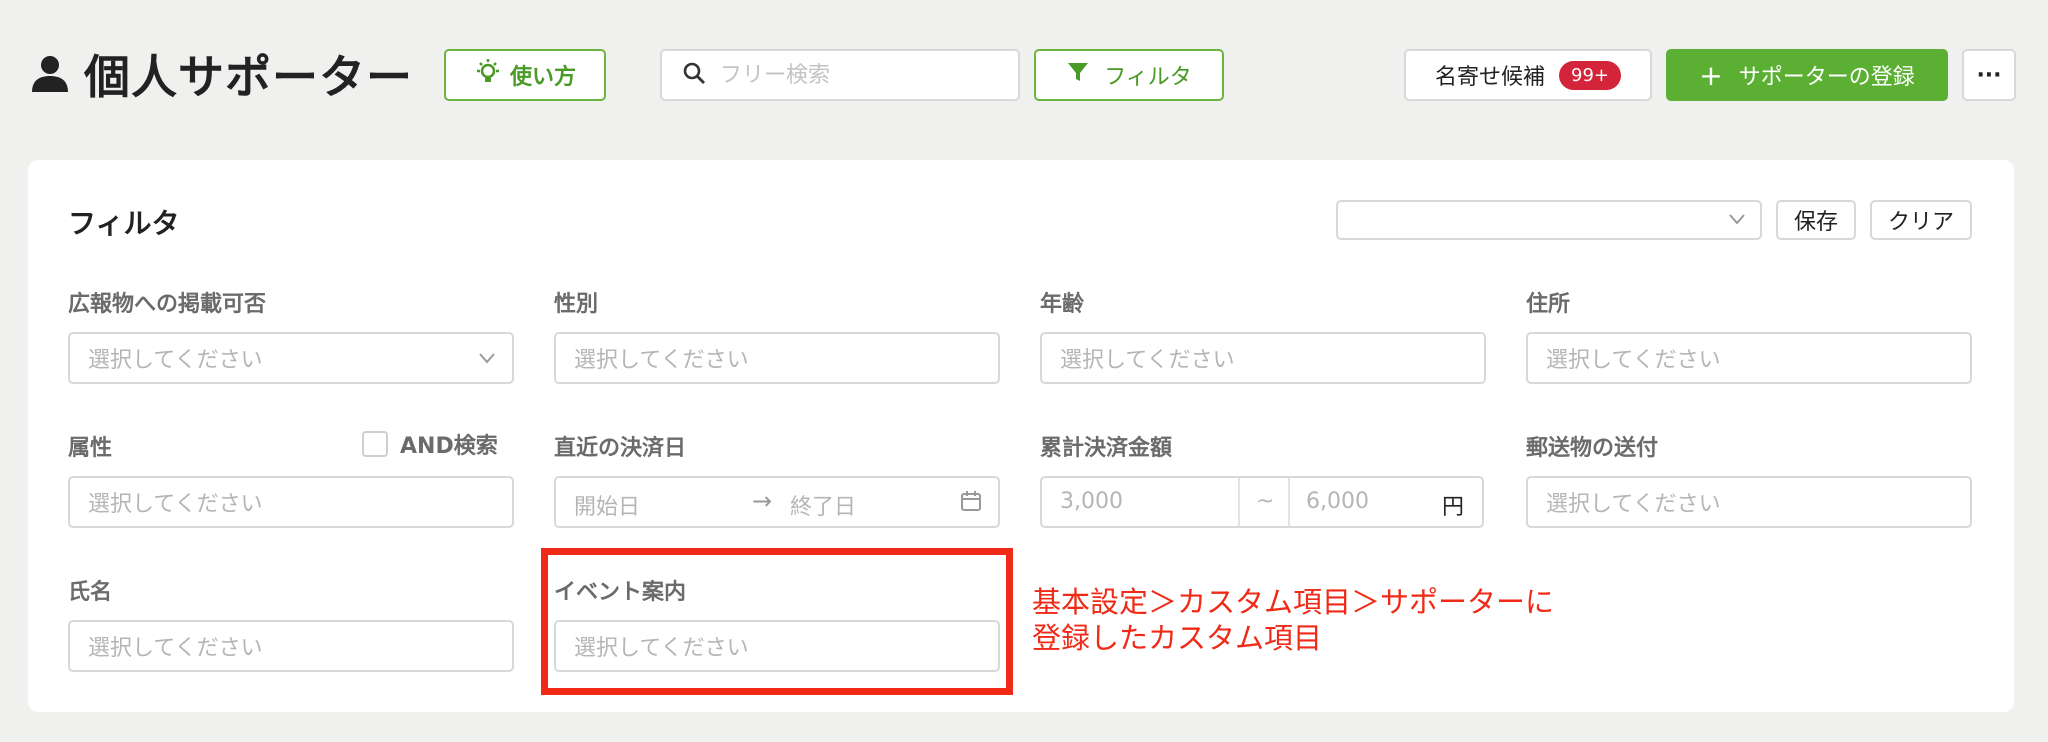 The image size is (2048, 742). Describe the element at coordinates (175, 504) in the screenshot. I see `attribute-placeholder: 選択してください` at that location.